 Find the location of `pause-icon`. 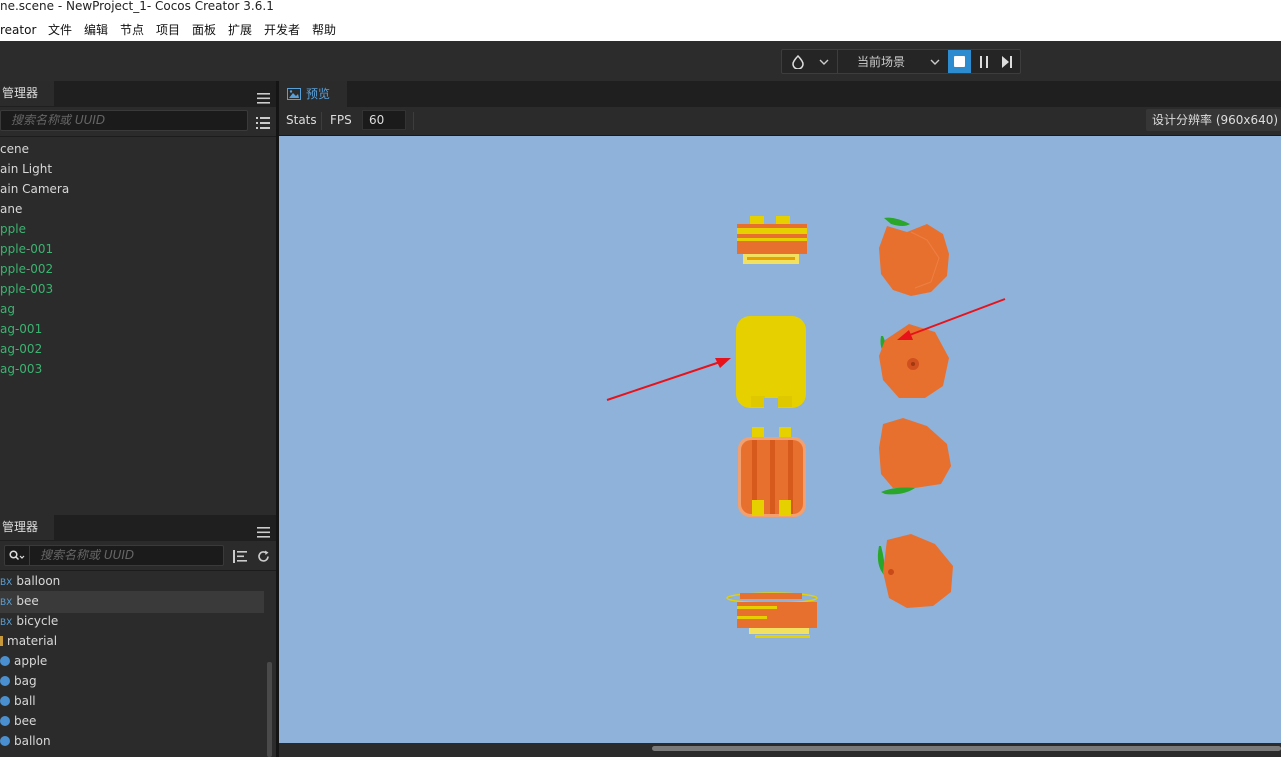

pause-icon is located at coordinates (984, 61).